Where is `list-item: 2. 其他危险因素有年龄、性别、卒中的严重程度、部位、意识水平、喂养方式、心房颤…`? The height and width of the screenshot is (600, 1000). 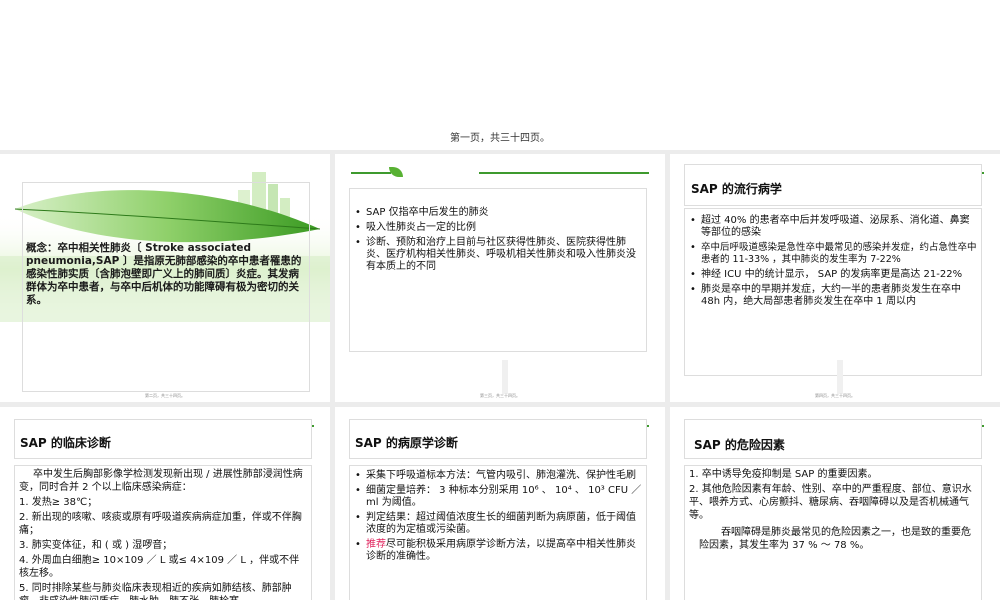 list-item: 2. 其他危险因素有年龄、性别、卒中的严重程度、部位、意识水平、喂养方式、心房颤… is located at coordinates (830, 502).